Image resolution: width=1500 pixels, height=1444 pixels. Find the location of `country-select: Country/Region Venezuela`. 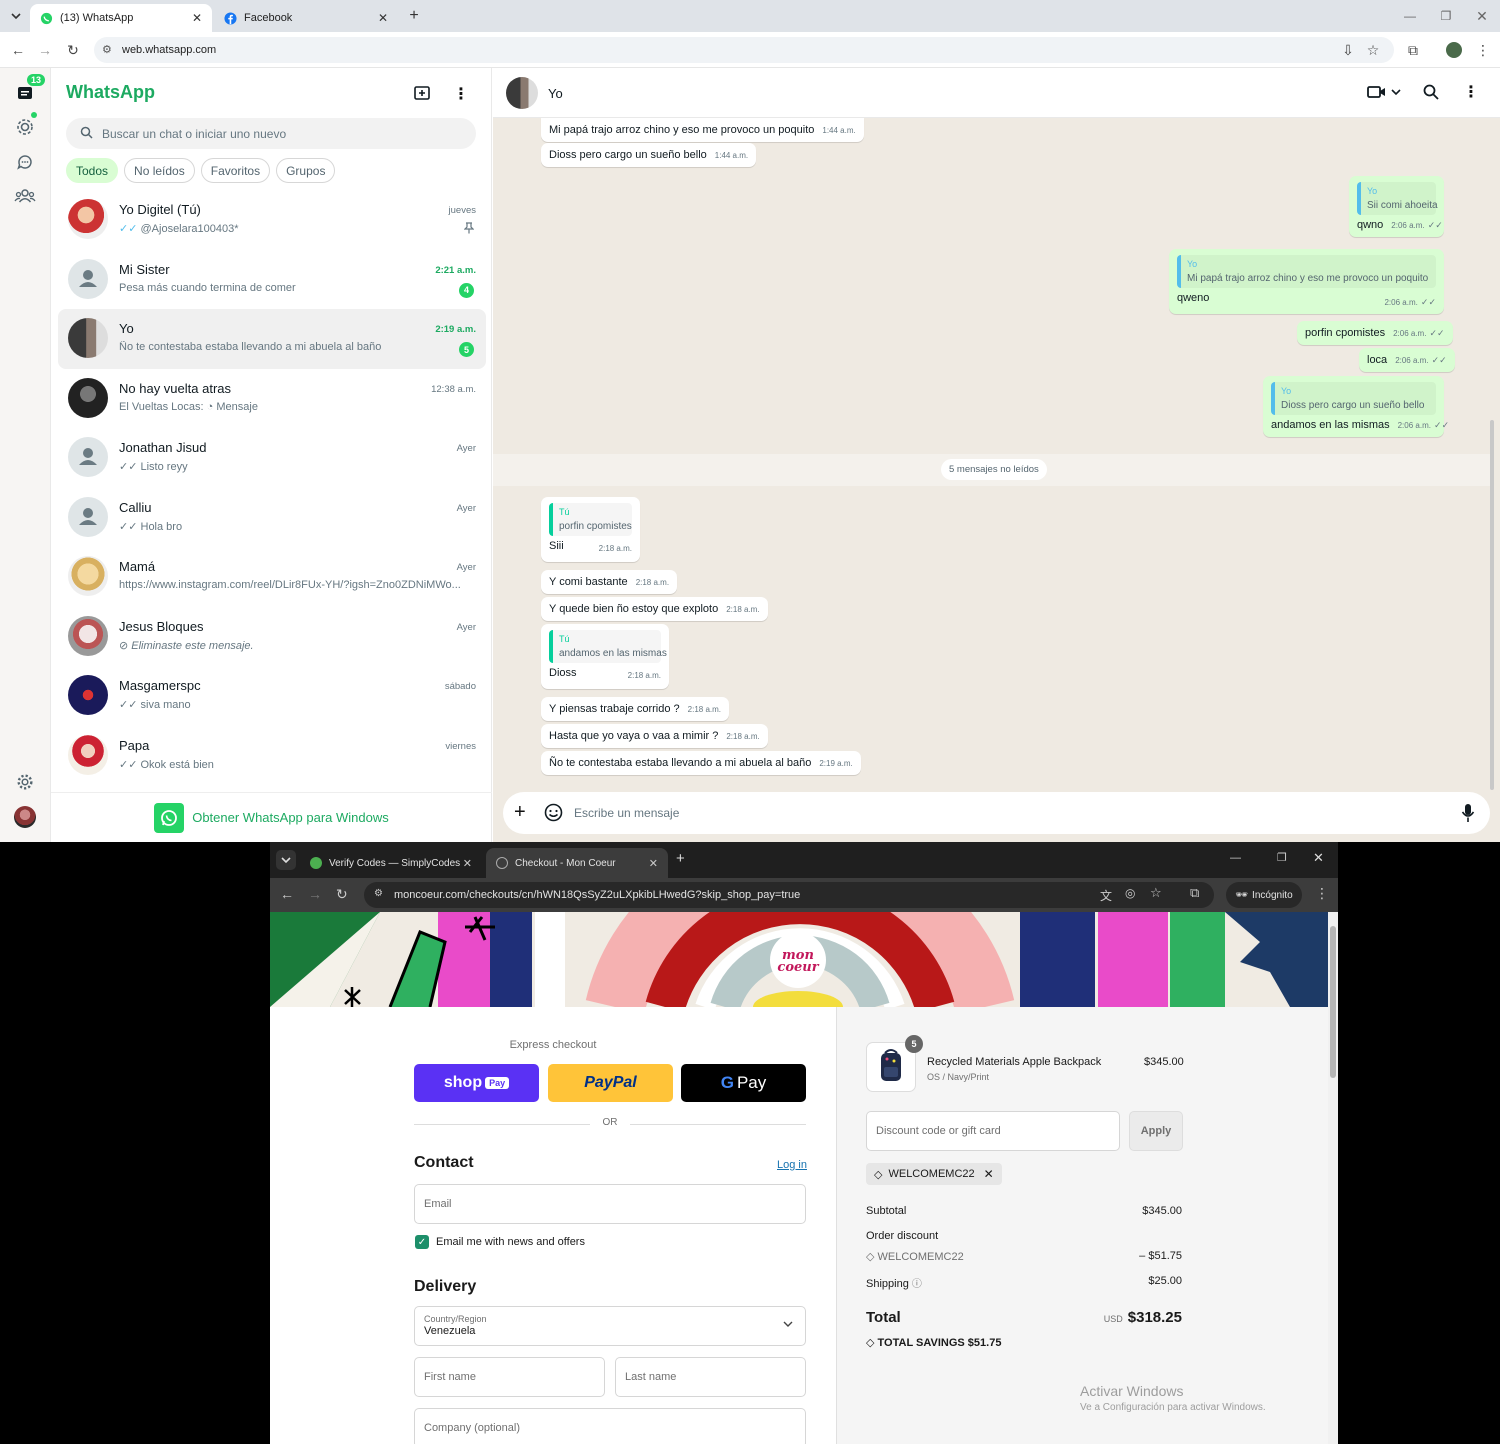

country-select: Country/Region Venezuela is located at coordinates (610, 1326).